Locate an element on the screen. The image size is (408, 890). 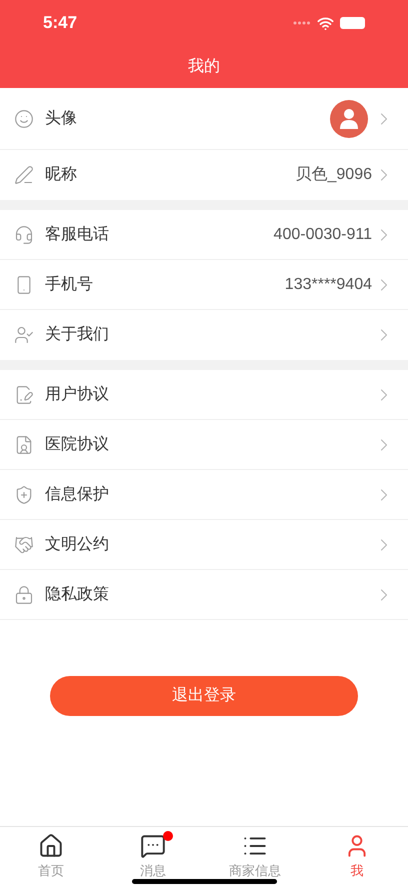
shield-icon is located at coordinates (24, 494).